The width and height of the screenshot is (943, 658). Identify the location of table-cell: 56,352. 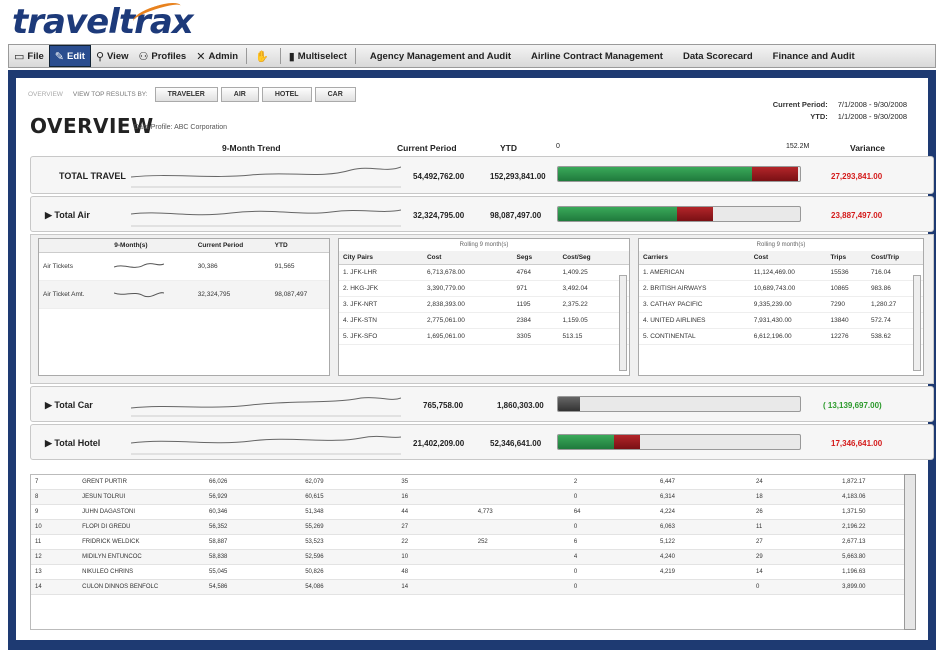
(253, 527).